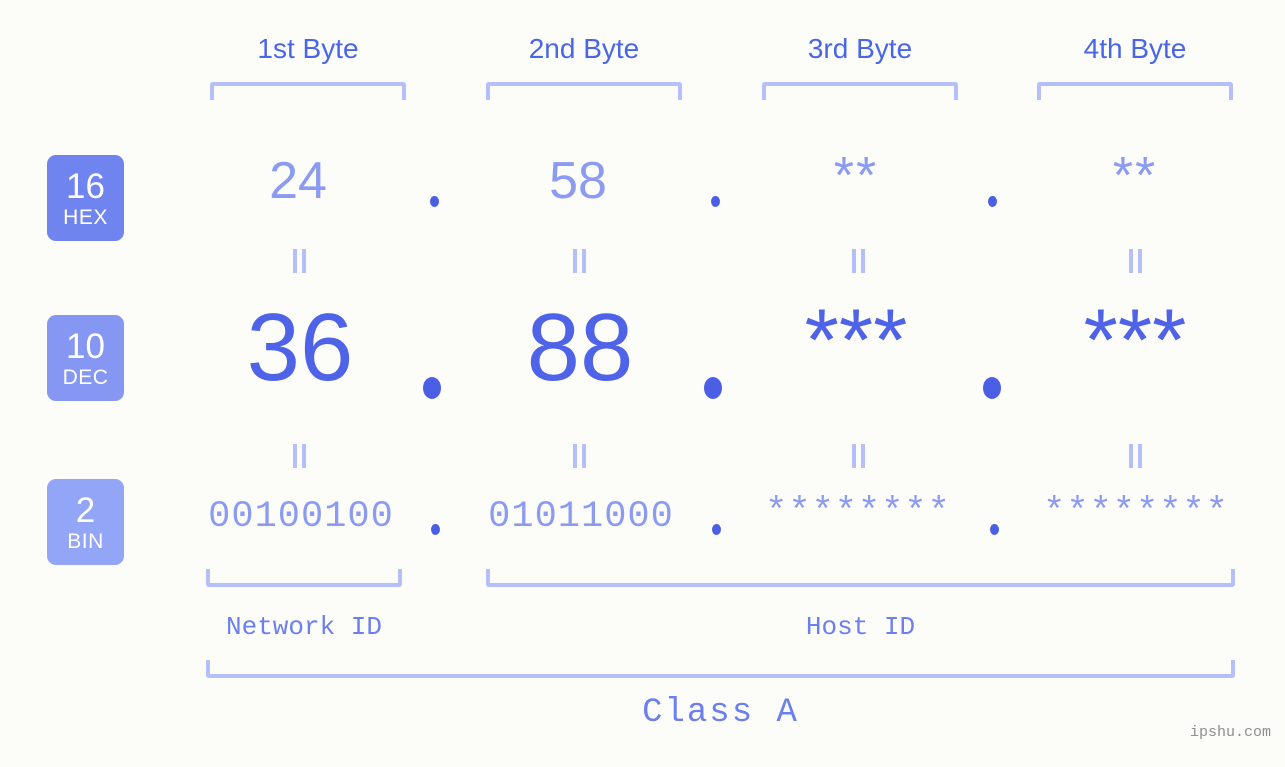 Image resolution: width=1285 pixels, height=767 pixels. I want to click on hex-value-byte-1: 24, so click(298, 181).